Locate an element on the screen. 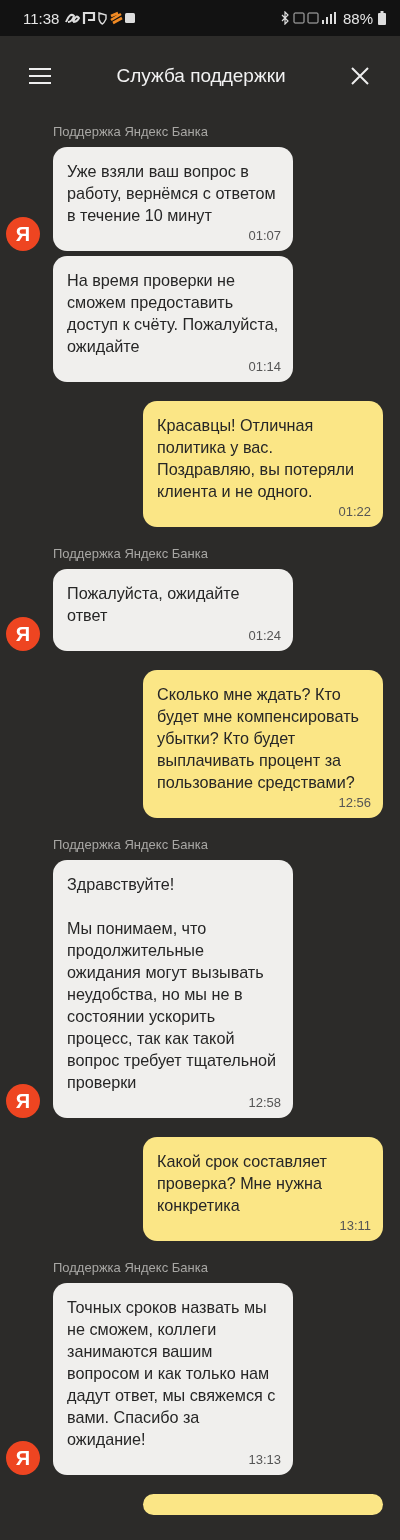  message-text: Красавцы! Отличная политика у вас. Поздравляю, вы потеряли клиента и не одного. is located at coordinates (256, 458).